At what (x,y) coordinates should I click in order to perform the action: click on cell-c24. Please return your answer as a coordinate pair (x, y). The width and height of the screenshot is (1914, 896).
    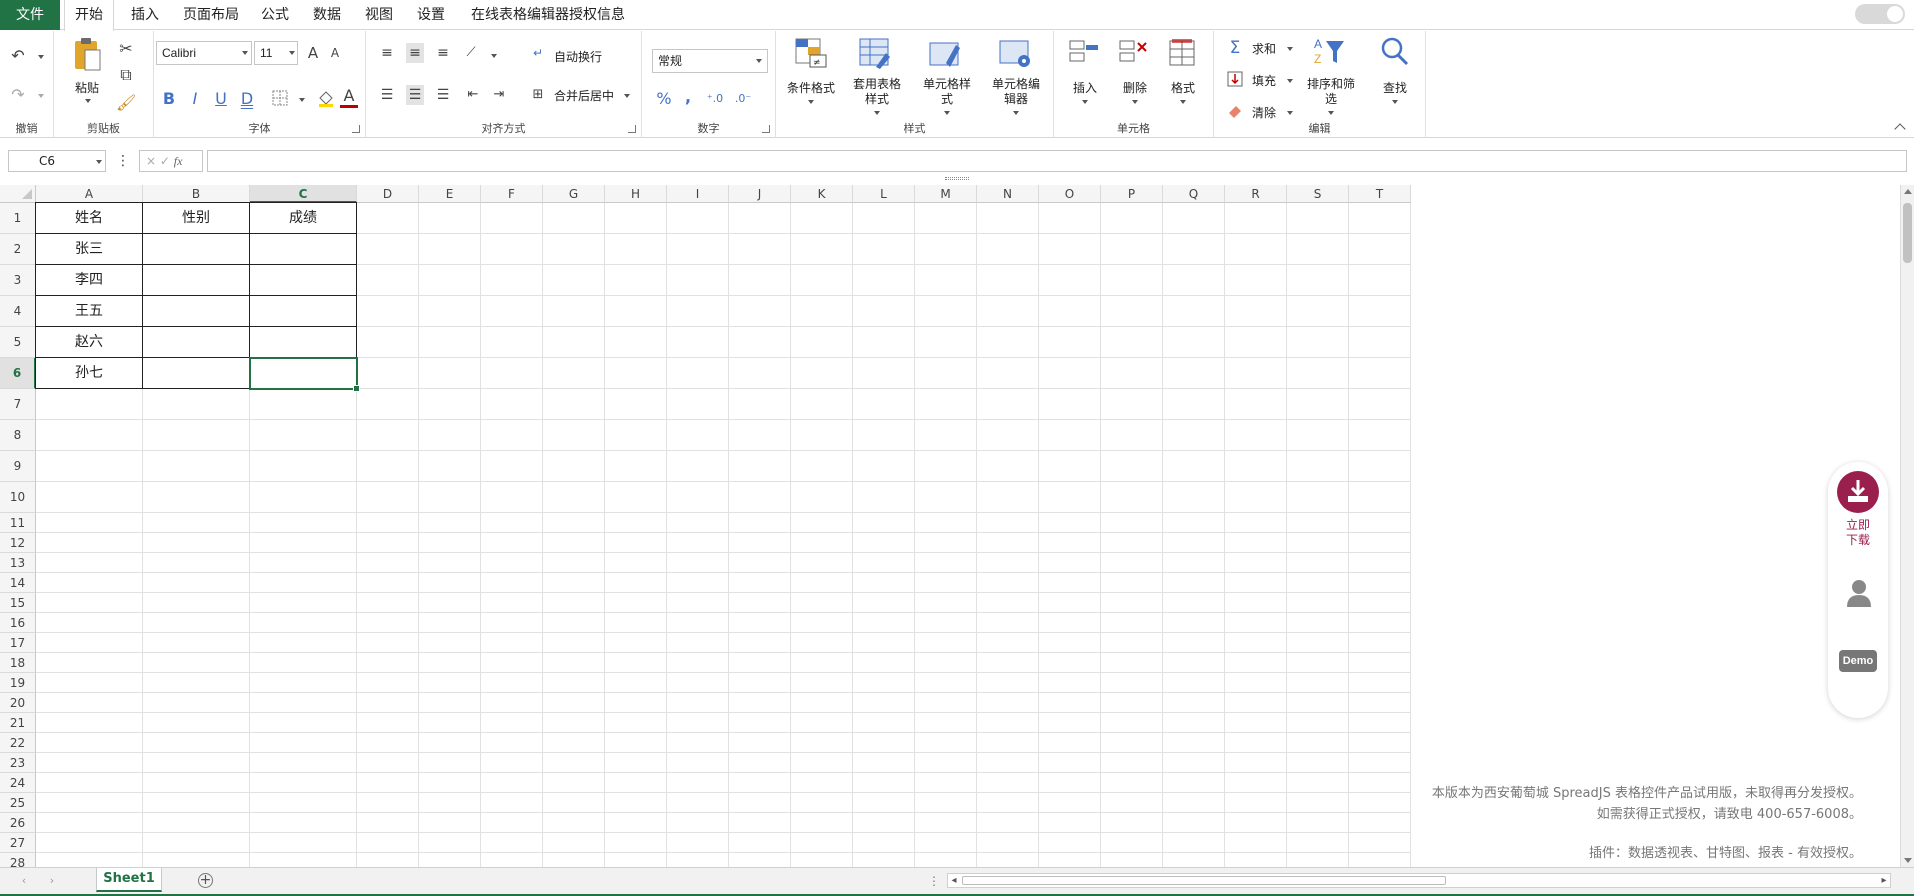
    Looking at the image, I should click on (303, 783).